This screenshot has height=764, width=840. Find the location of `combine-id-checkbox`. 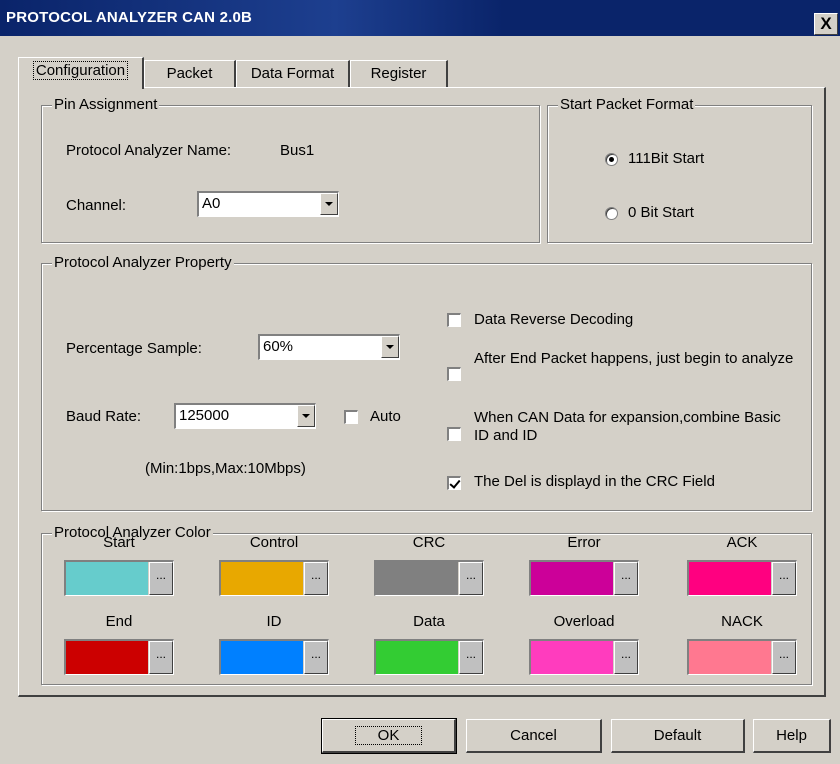

combine-id-checkbox is located at coordinates (454, 434).